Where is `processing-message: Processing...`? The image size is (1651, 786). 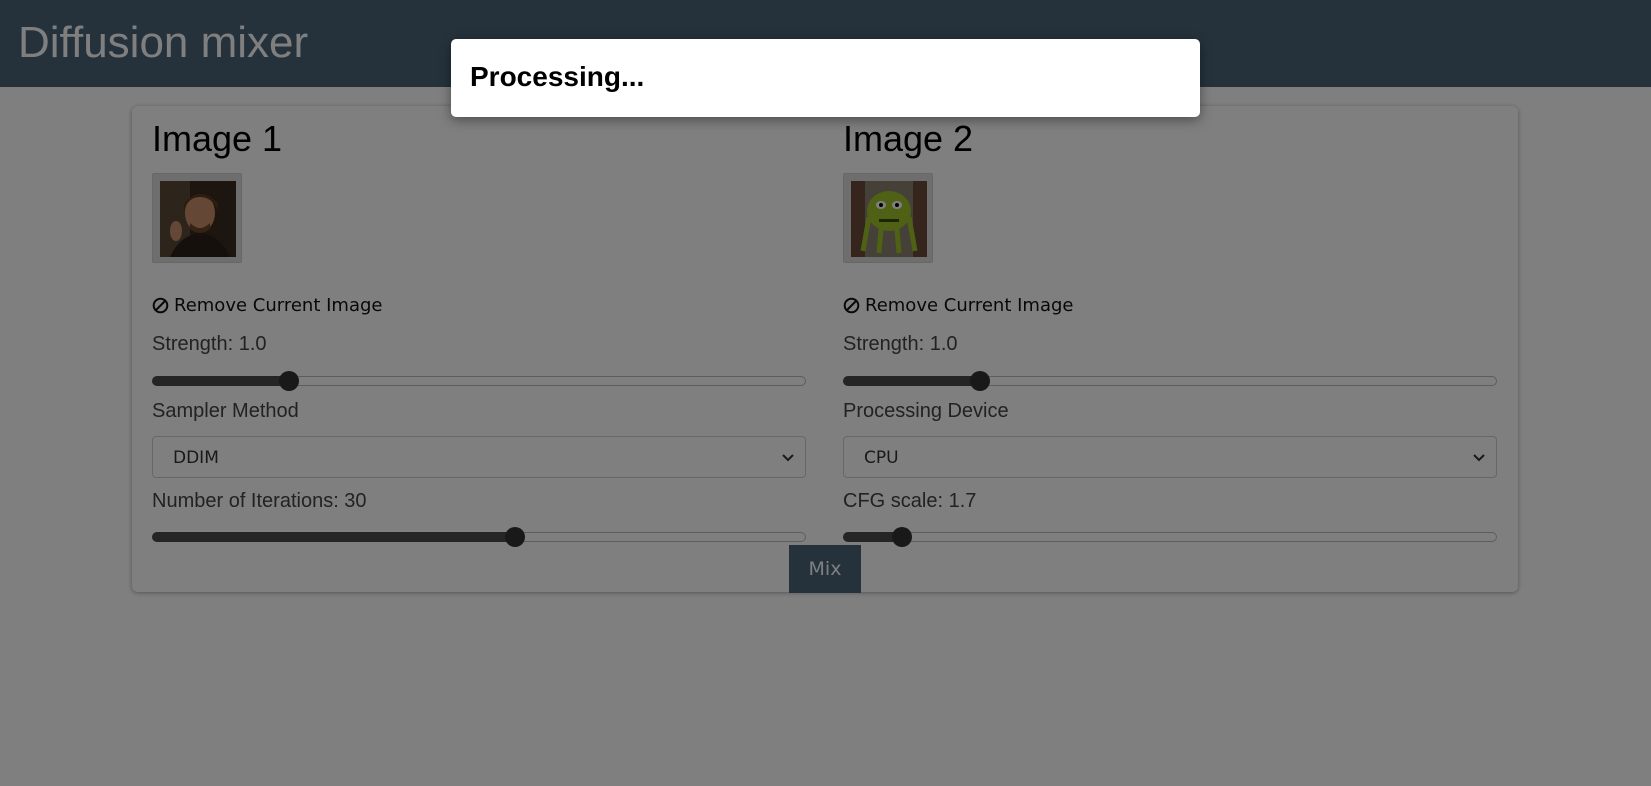
processing-message: Processing... is located at coordinates (557, 76).